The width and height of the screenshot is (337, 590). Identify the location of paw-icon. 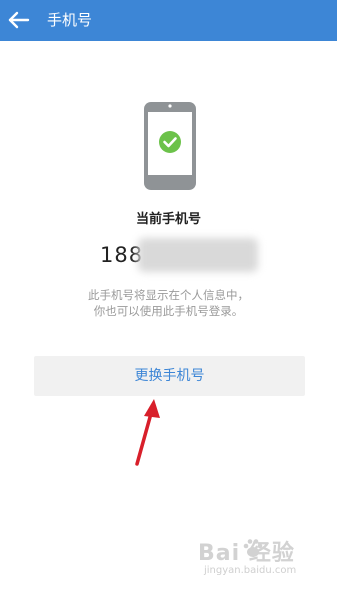
(253, 548).